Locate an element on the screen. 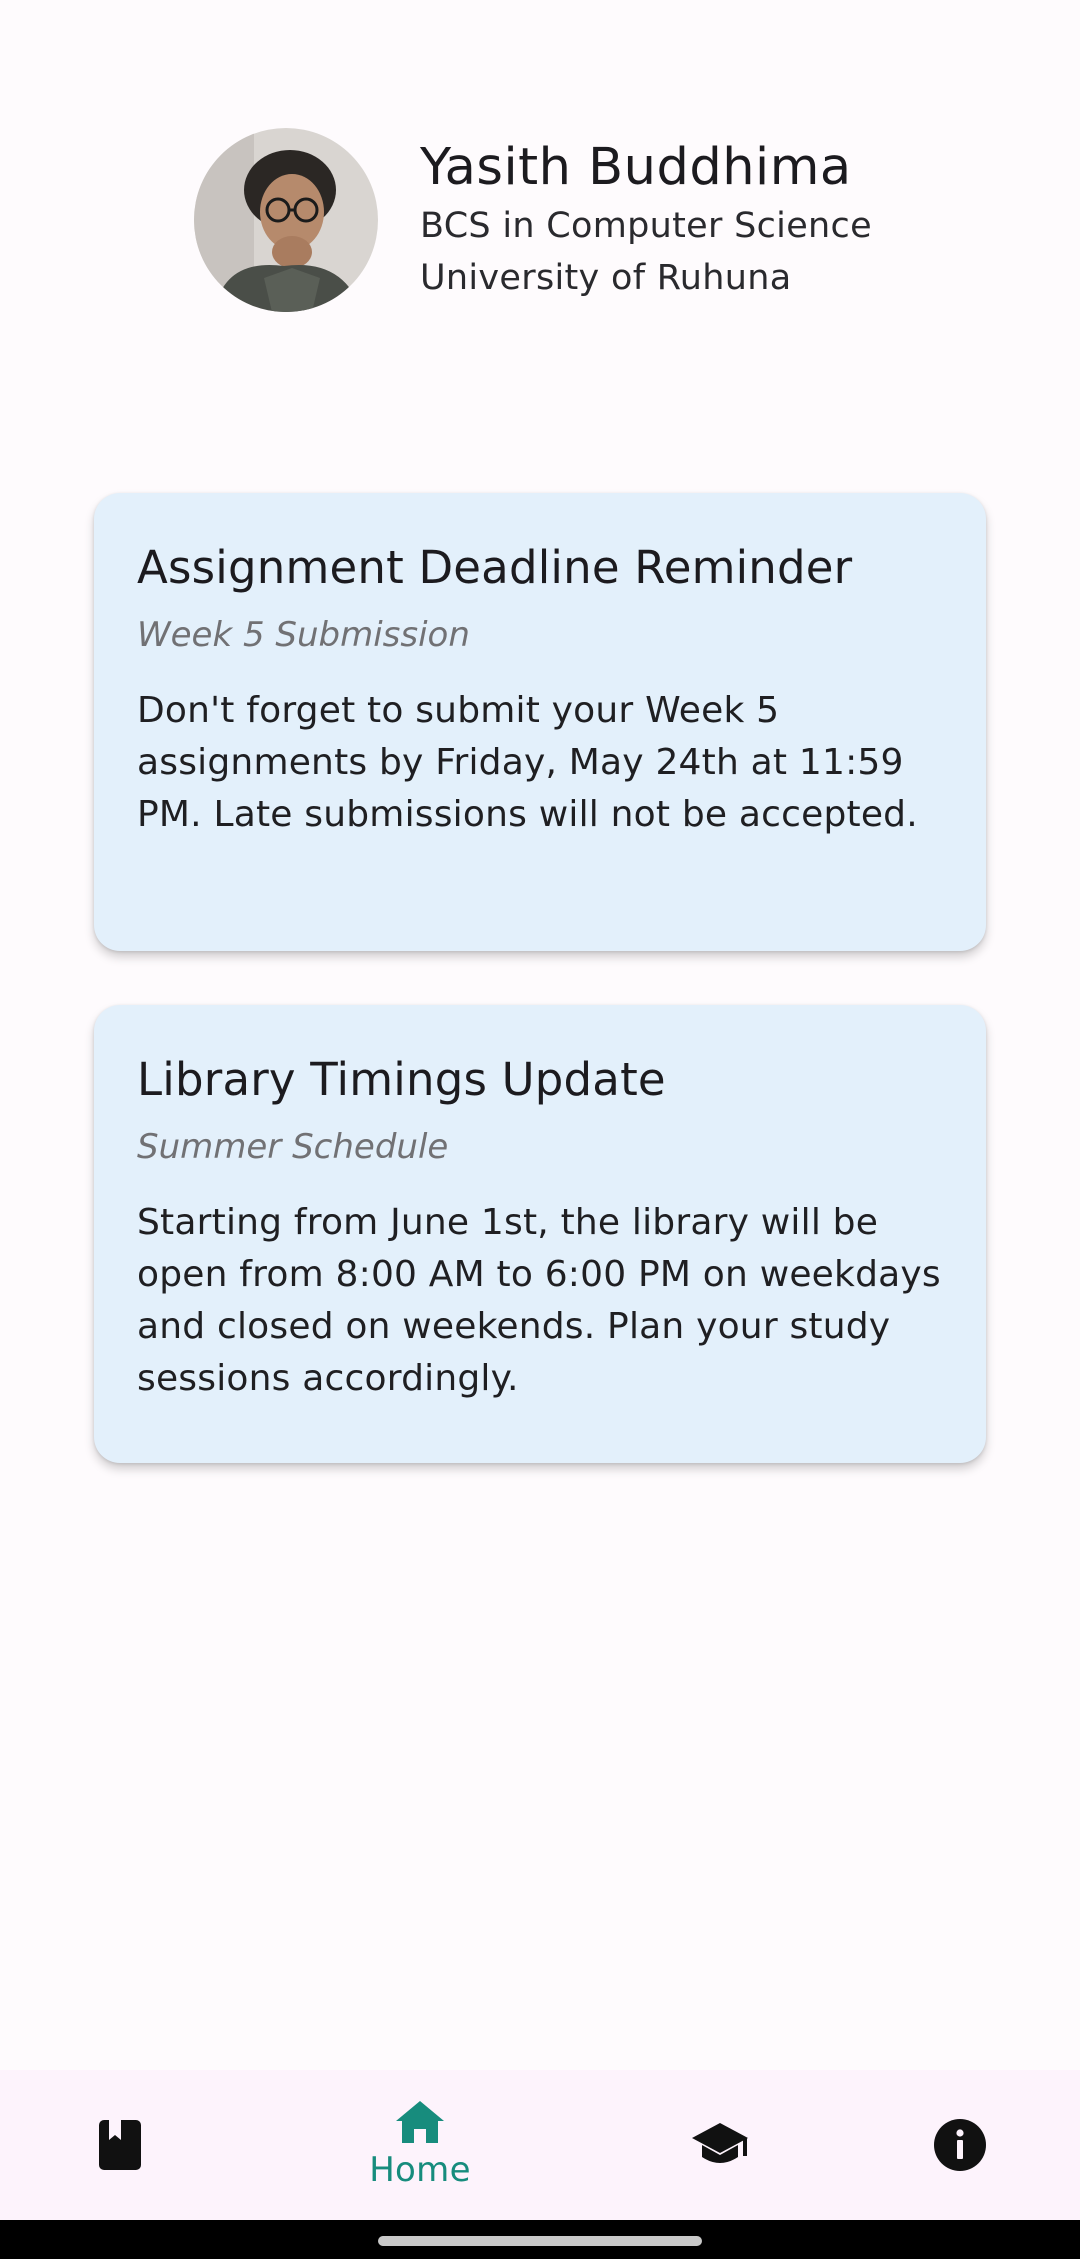  system-navigation-bar is located at coordinates (540, 2239).